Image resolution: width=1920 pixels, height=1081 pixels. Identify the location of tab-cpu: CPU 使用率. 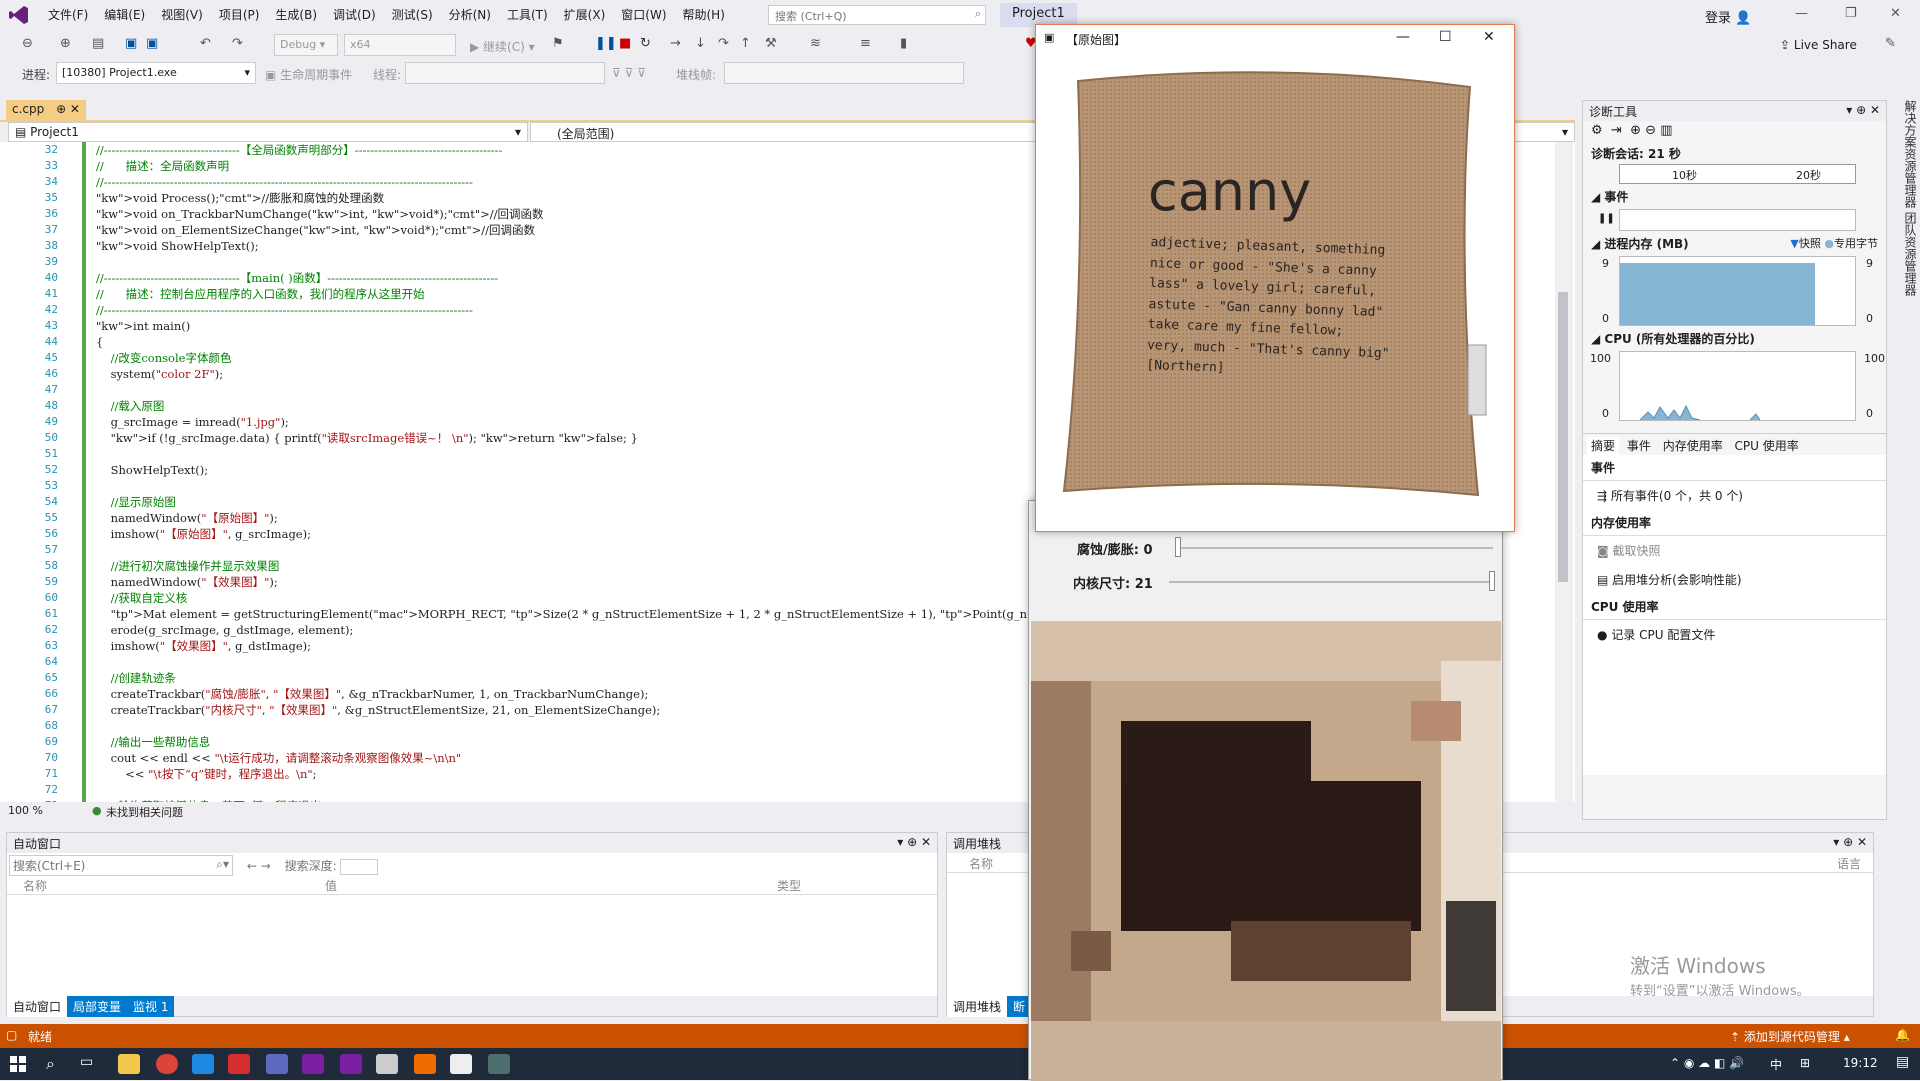
(1767, 446).